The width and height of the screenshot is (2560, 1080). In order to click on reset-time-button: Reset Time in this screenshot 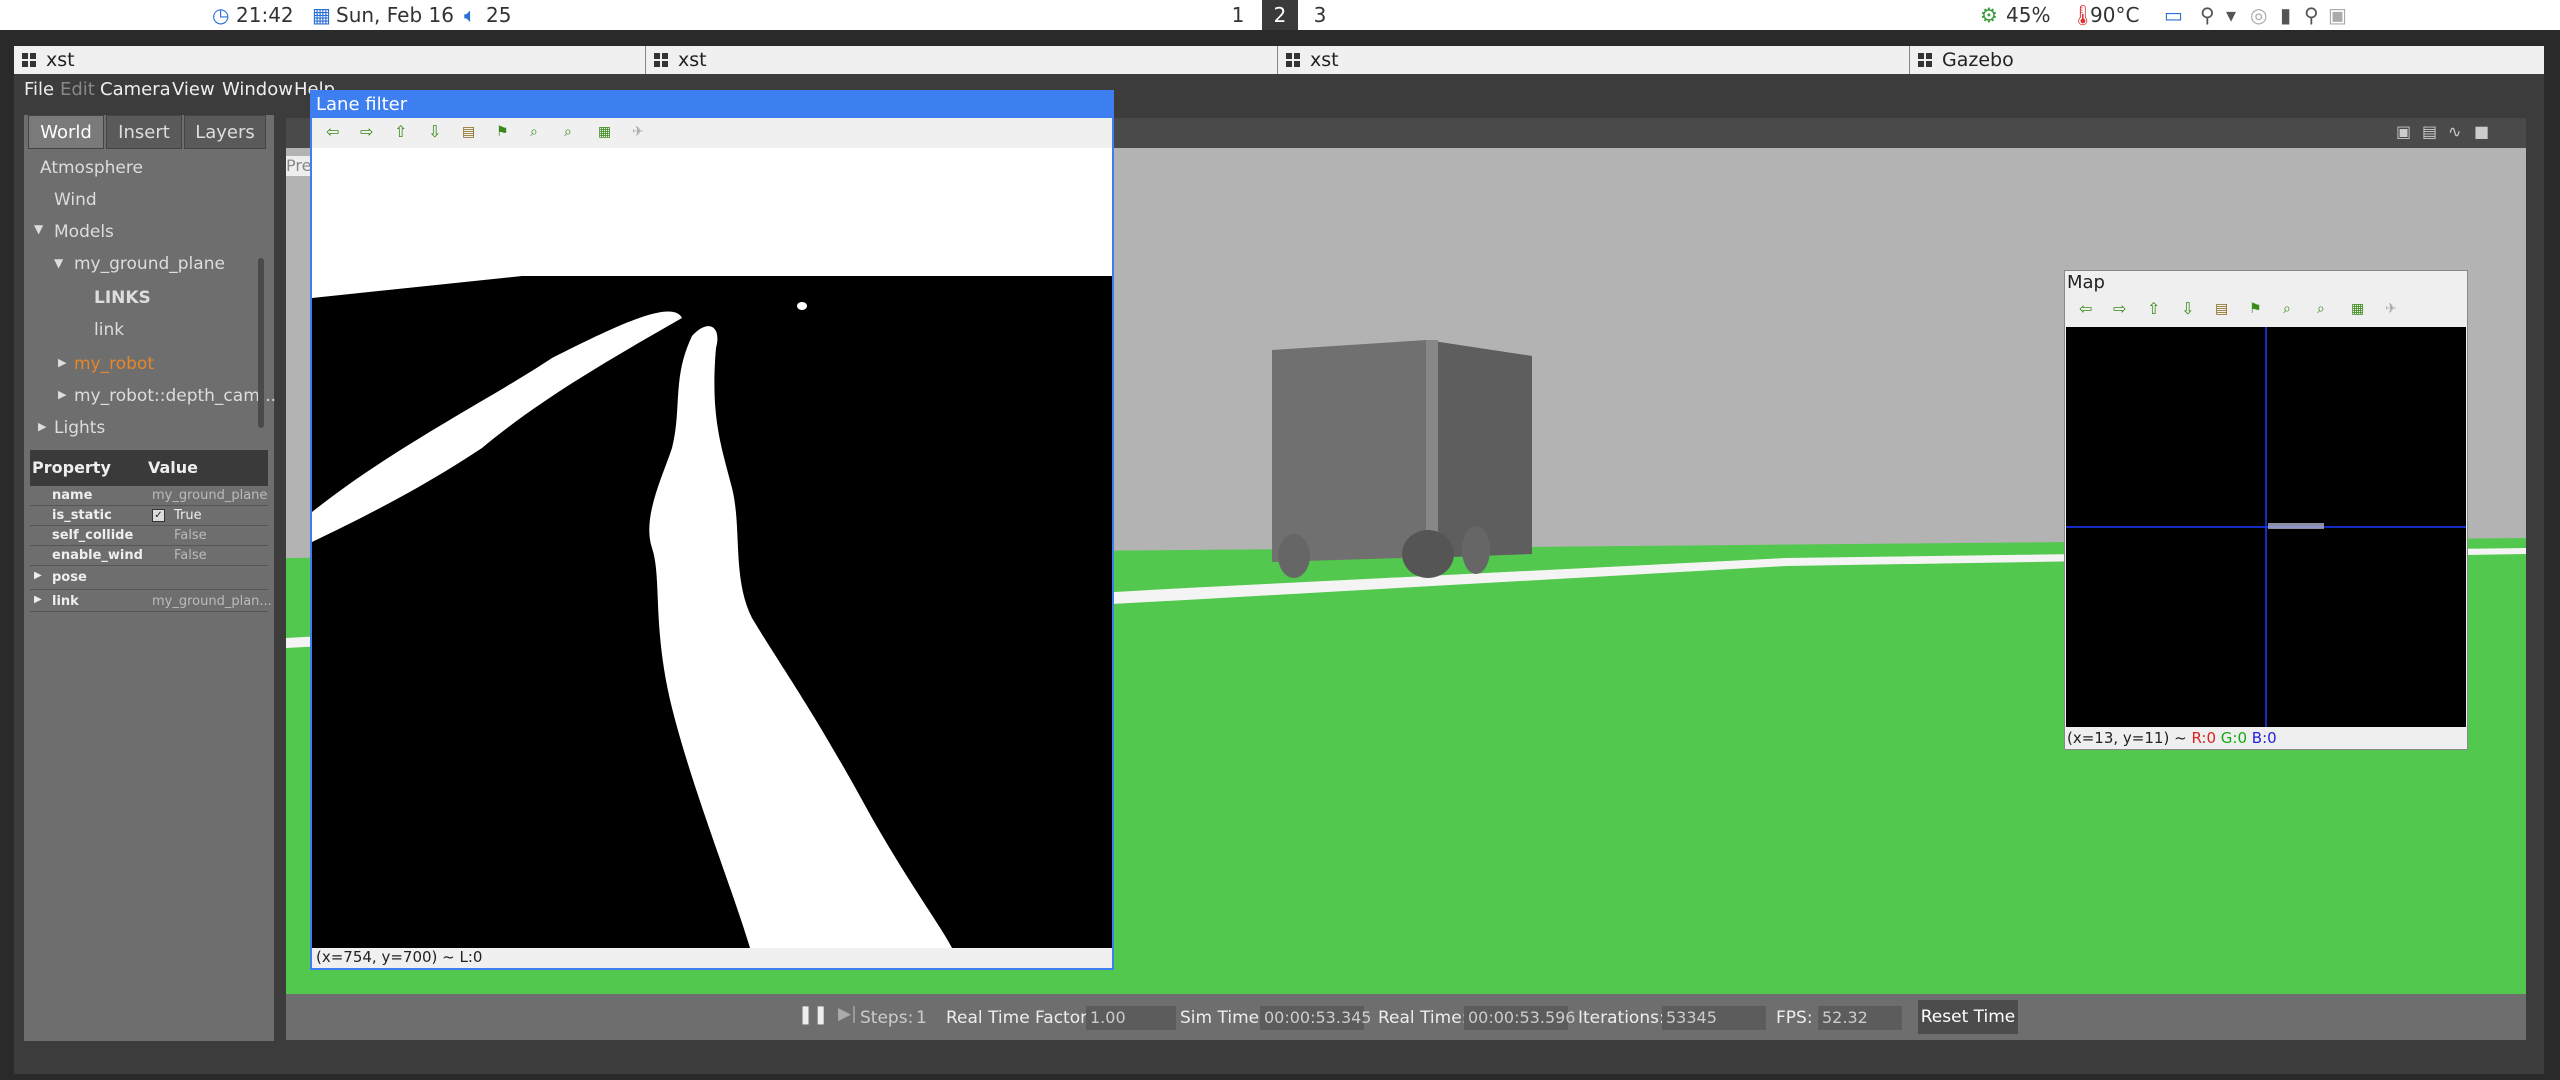, I will do `click(1968, 1017)`.